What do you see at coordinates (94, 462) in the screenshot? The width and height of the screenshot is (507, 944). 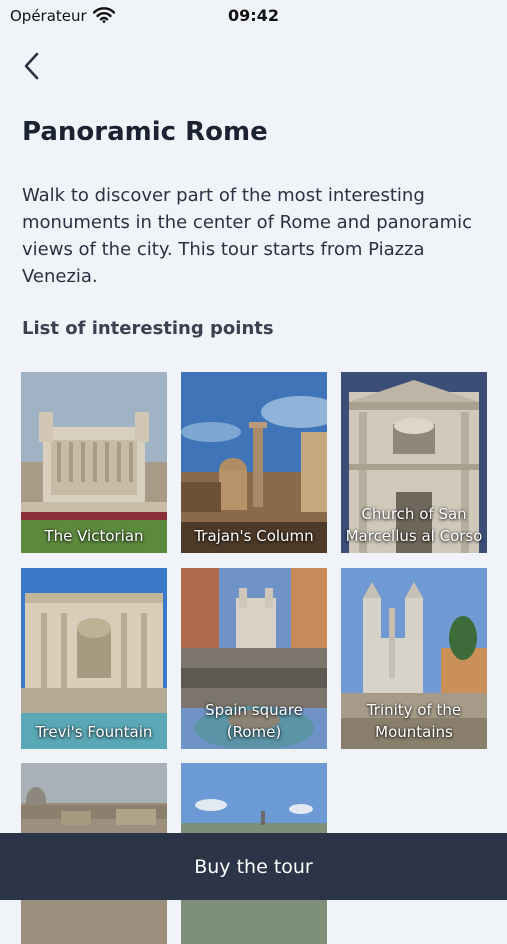 I see `point-tile-victorian: The Victorian` at bounding box center [94, 462].